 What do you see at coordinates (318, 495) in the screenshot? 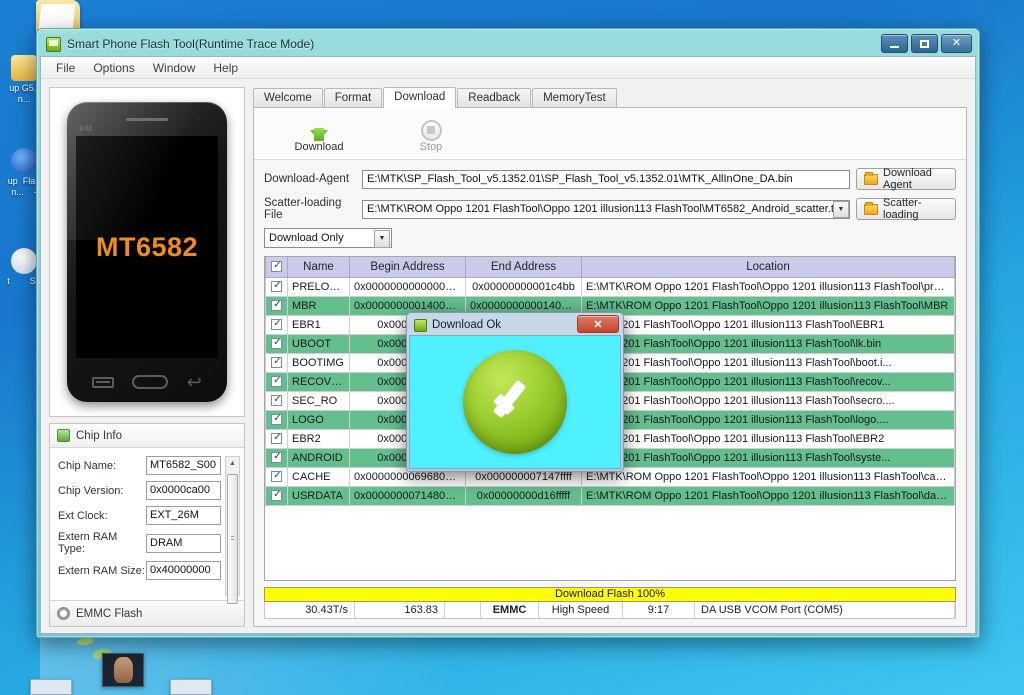
I see `cell-name: USRDATA` at bounding box center [318, 495].